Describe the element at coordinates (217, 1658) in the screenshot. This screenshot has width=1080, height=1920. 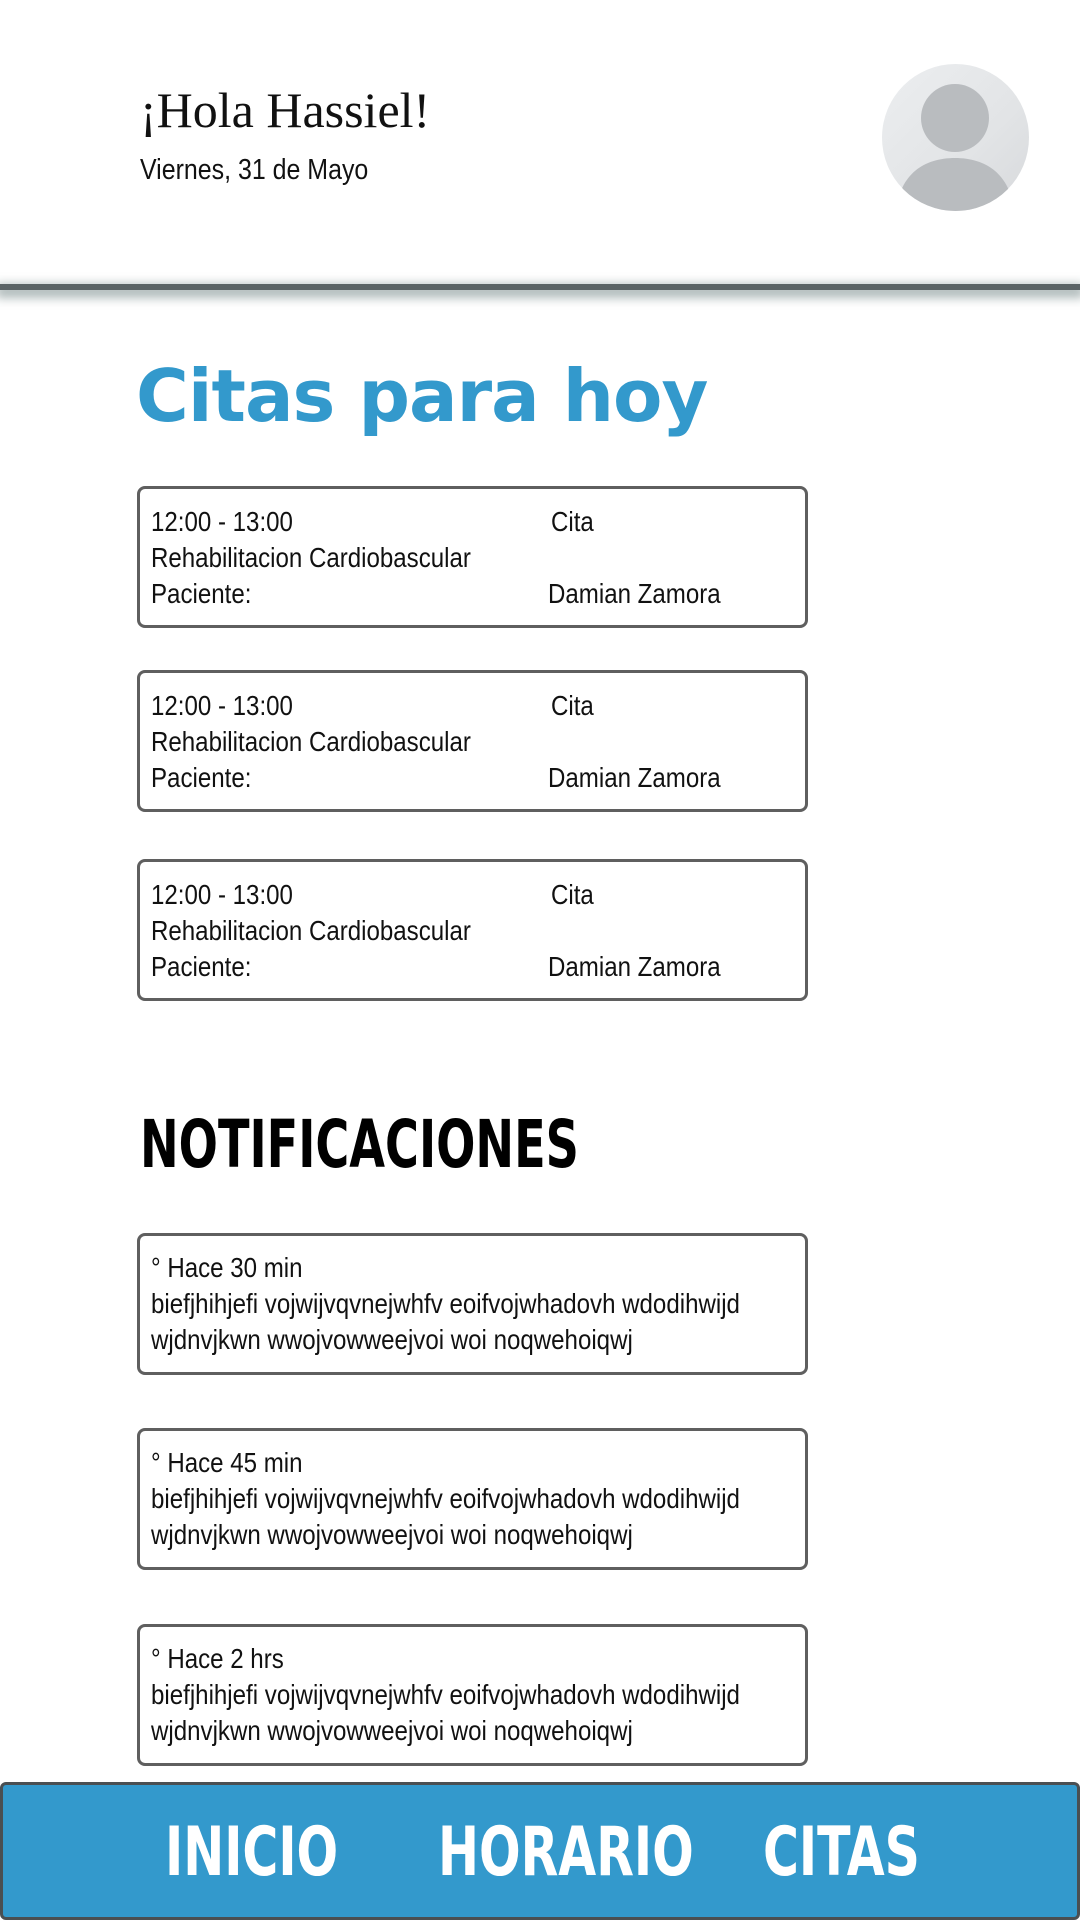
I see `notification-time: ° Hace 2 hrs` at that location.